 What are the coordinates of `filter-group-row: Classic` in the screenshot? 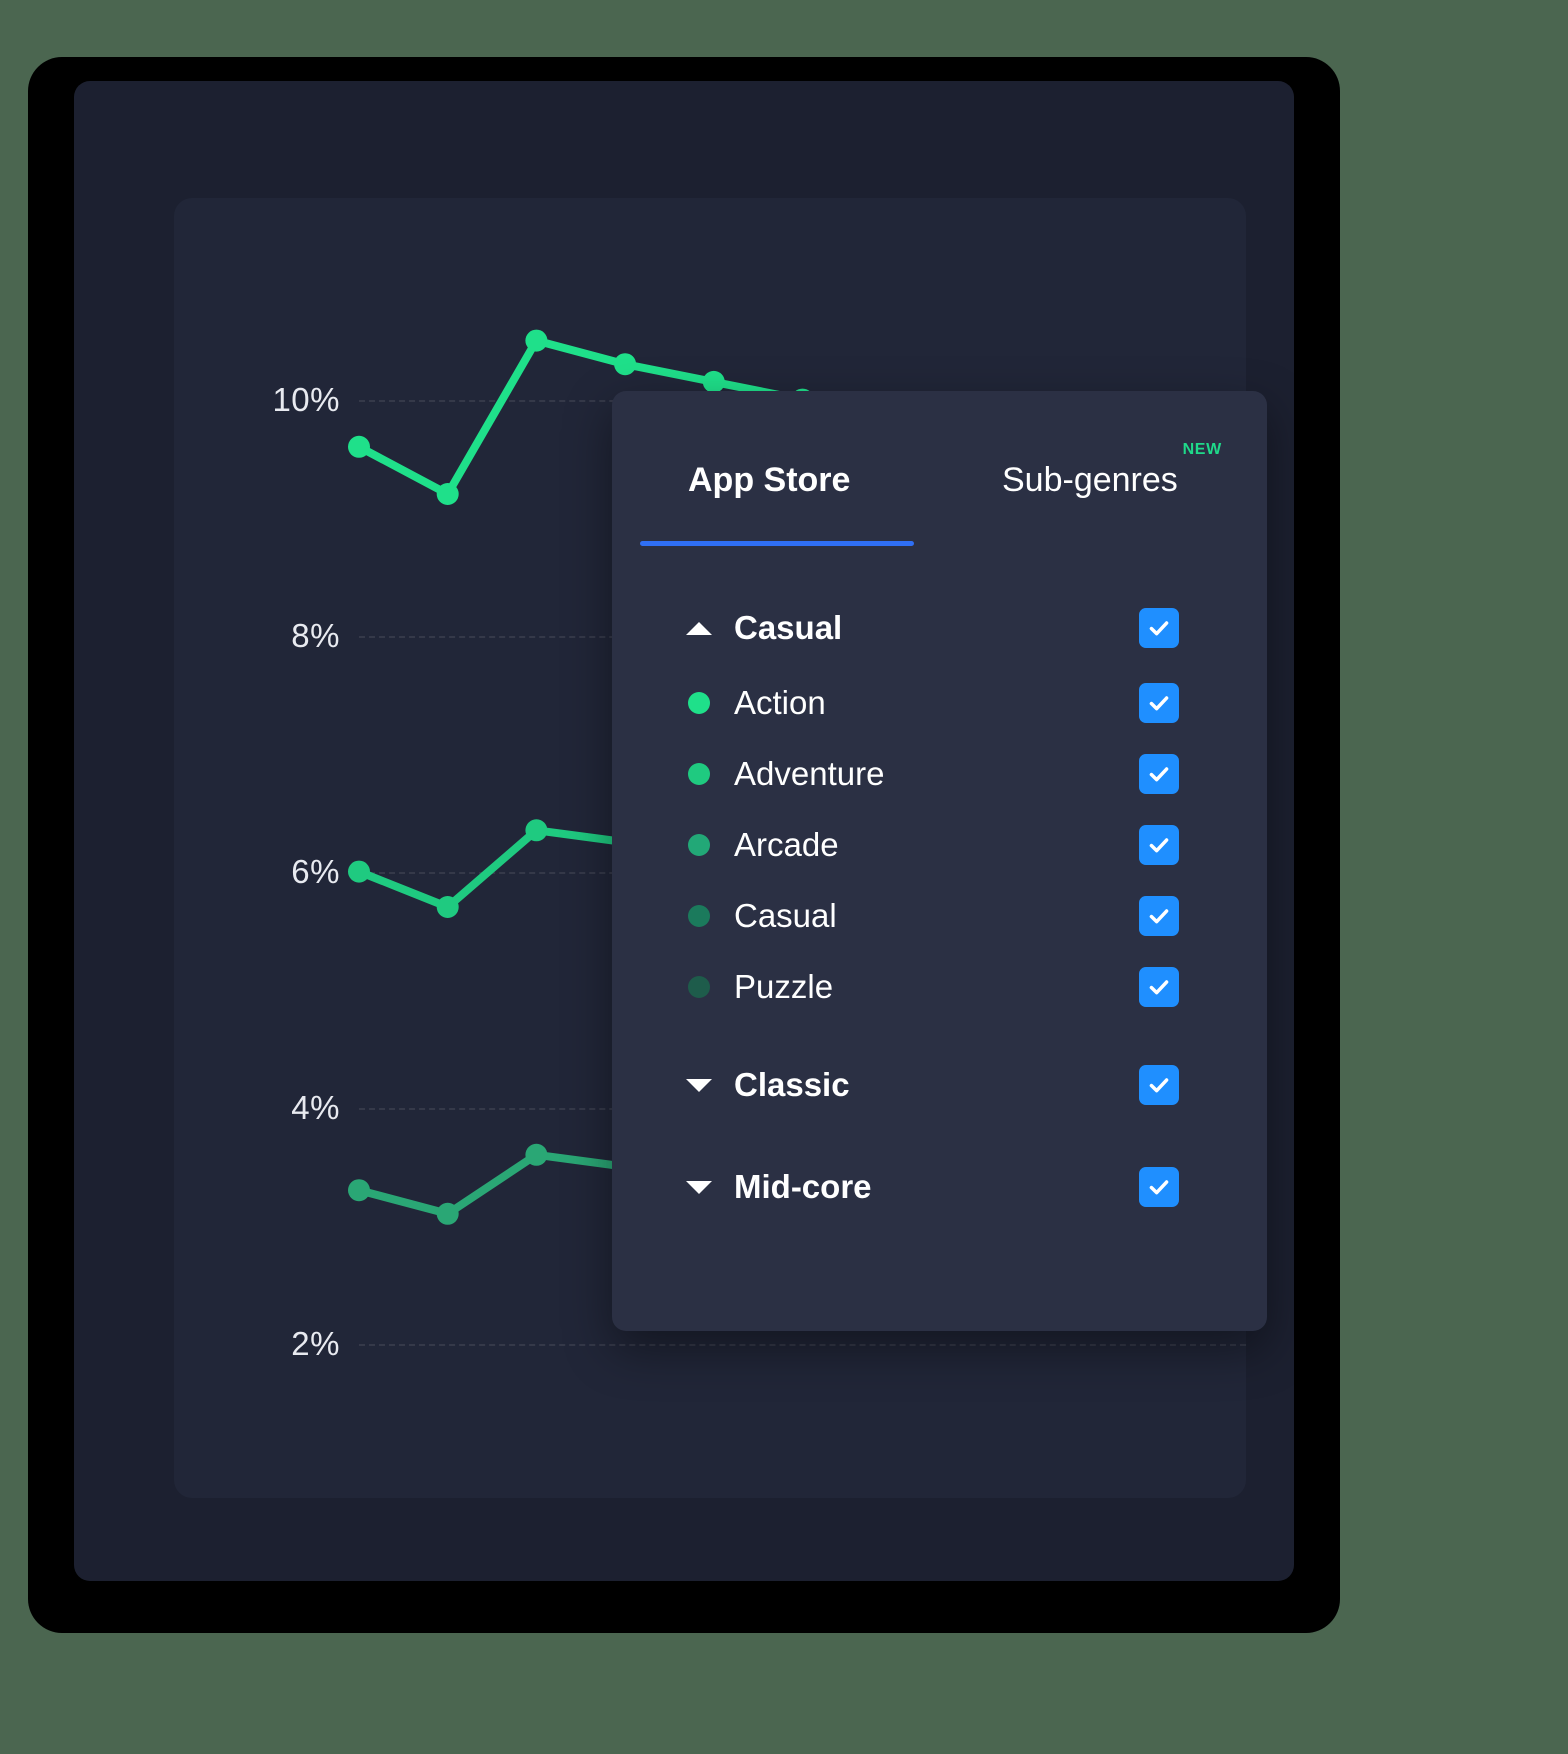 It's located at (939, 1085).